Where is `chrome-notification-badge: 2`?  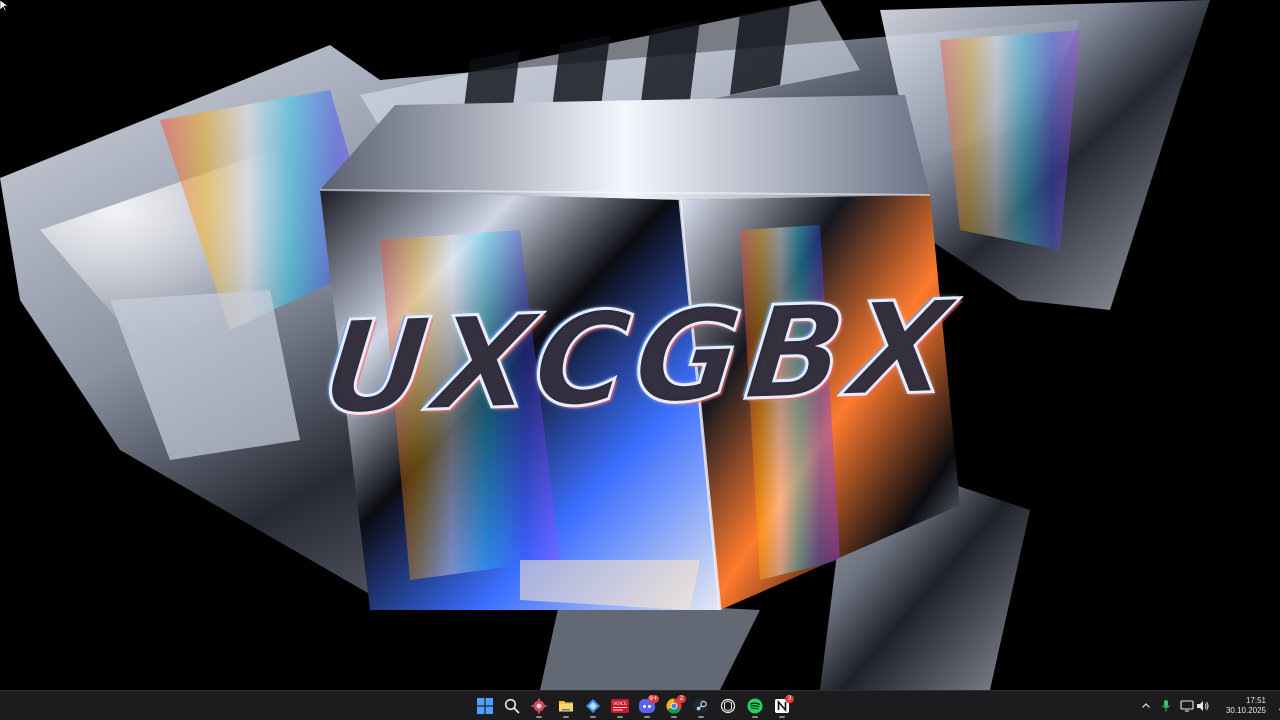 chrome-notification-badge: 2 is located at coordinates (681, 699).